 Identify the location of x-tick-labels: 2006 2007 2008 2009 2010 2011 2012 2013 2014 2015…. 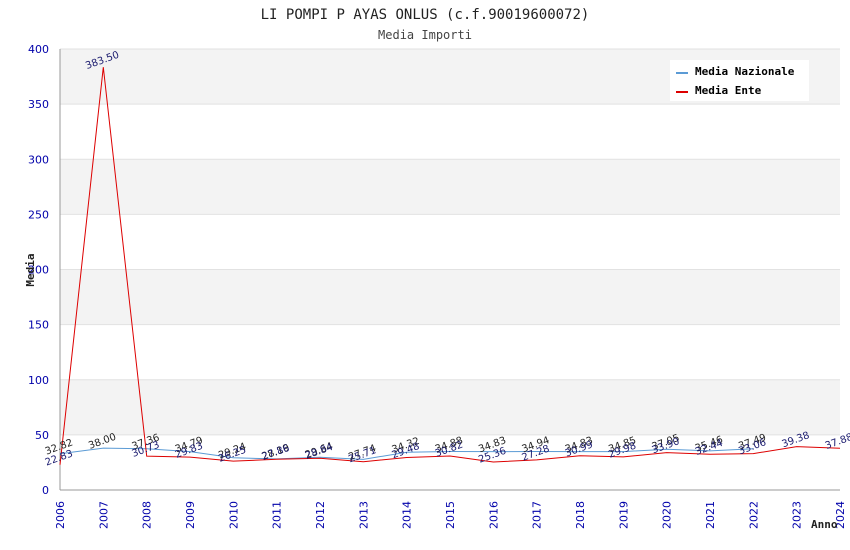
(450, 515).